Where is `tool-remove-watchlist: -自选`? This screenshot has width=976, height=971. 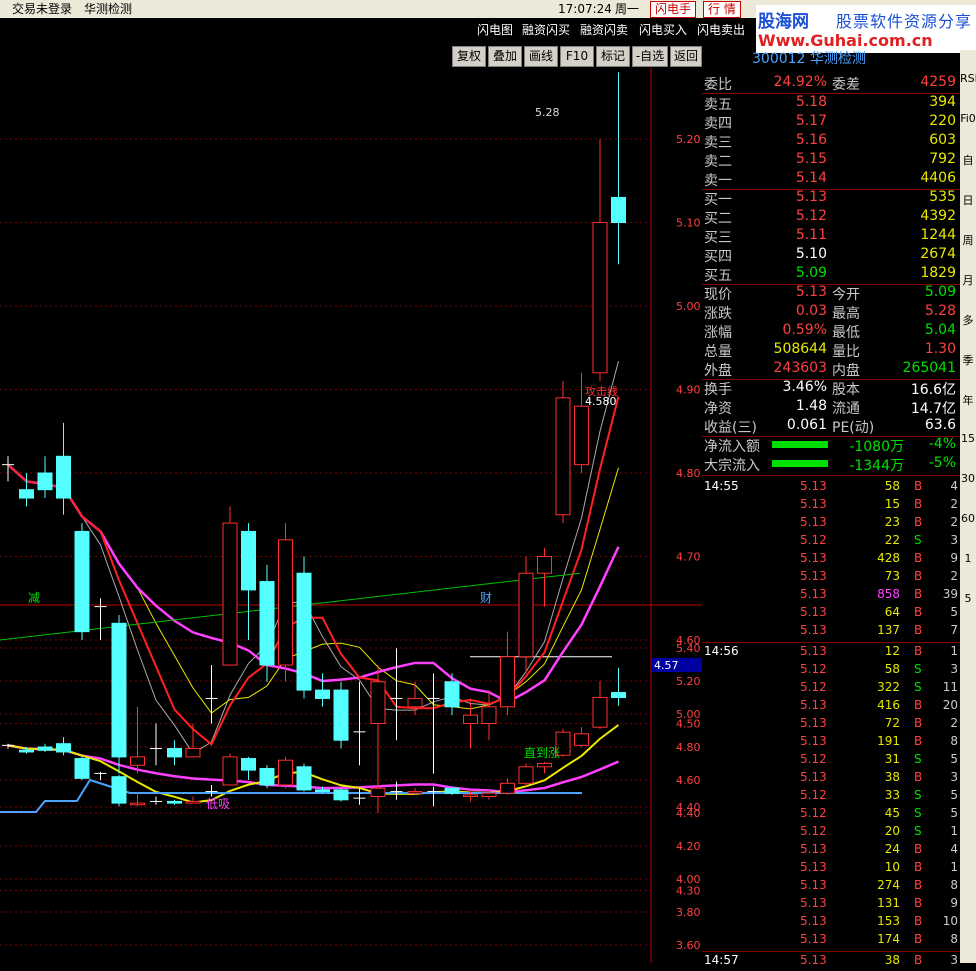
tool-remove-watchlist: -自选 is located at coordinates (650, 56).